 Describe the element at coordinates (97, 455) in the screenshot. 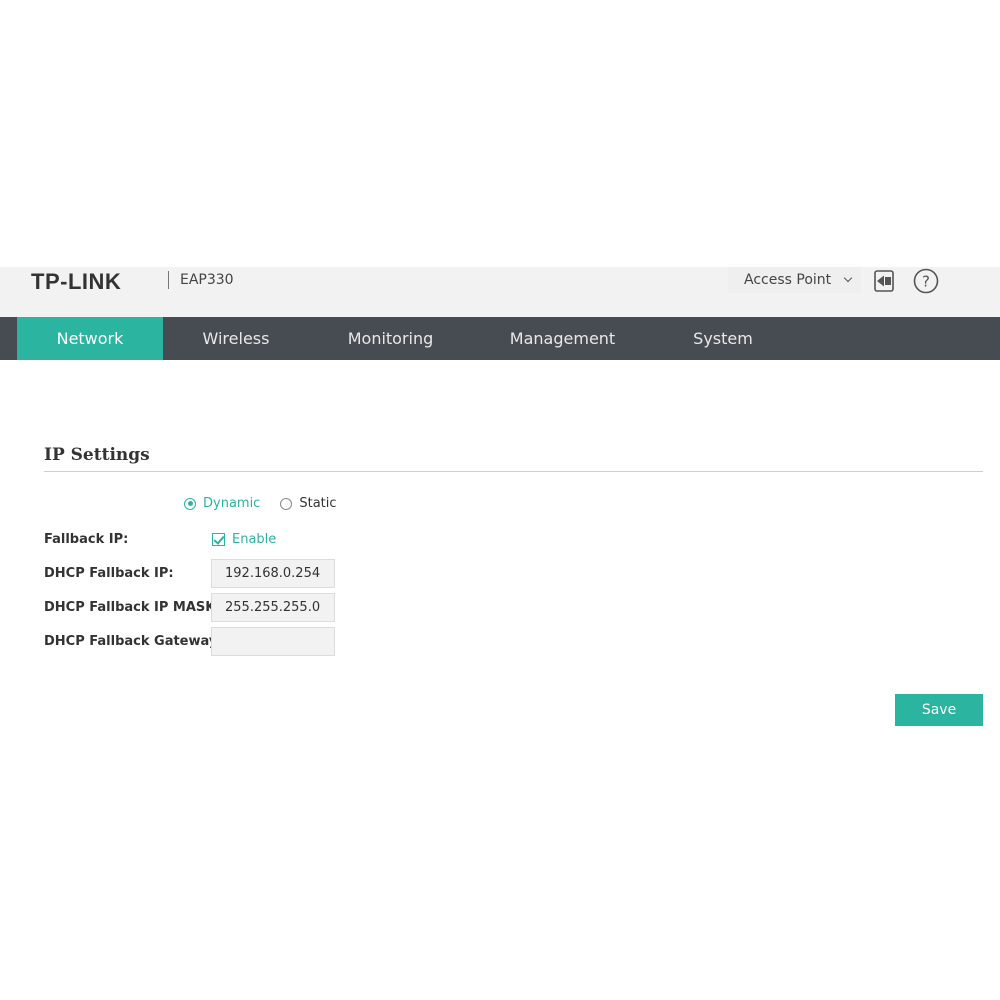

I see `section-title: IP Settings` at that location.